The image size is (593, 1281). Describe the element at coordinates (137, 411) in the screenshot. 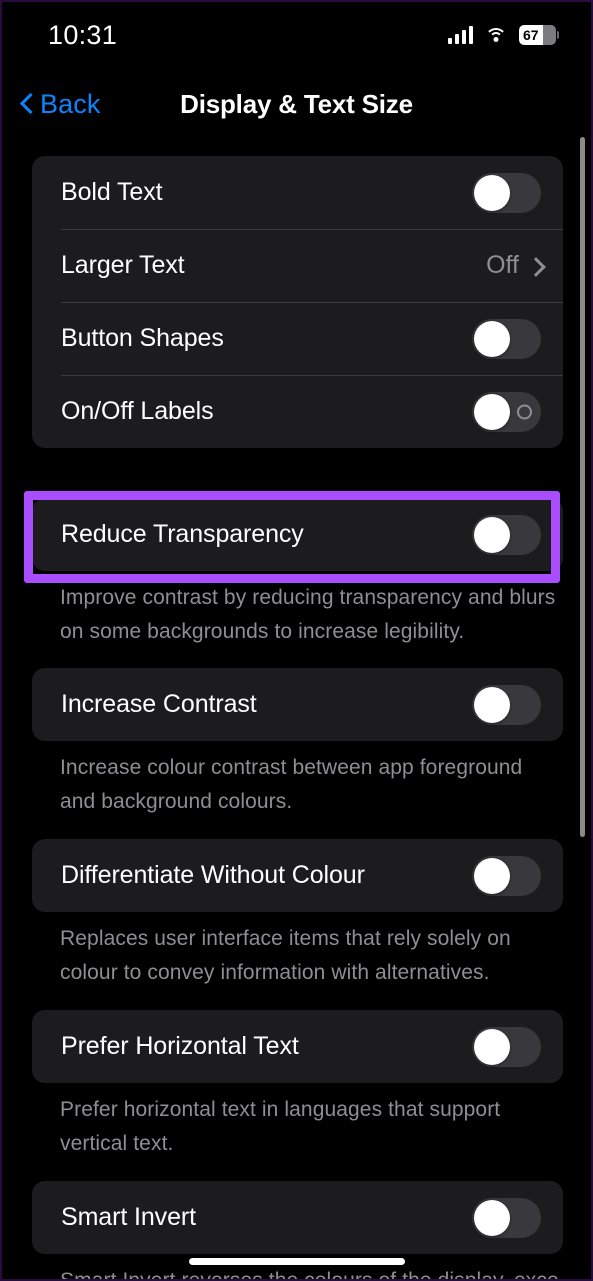

I see `row-label: On/Off Labels` at that location.